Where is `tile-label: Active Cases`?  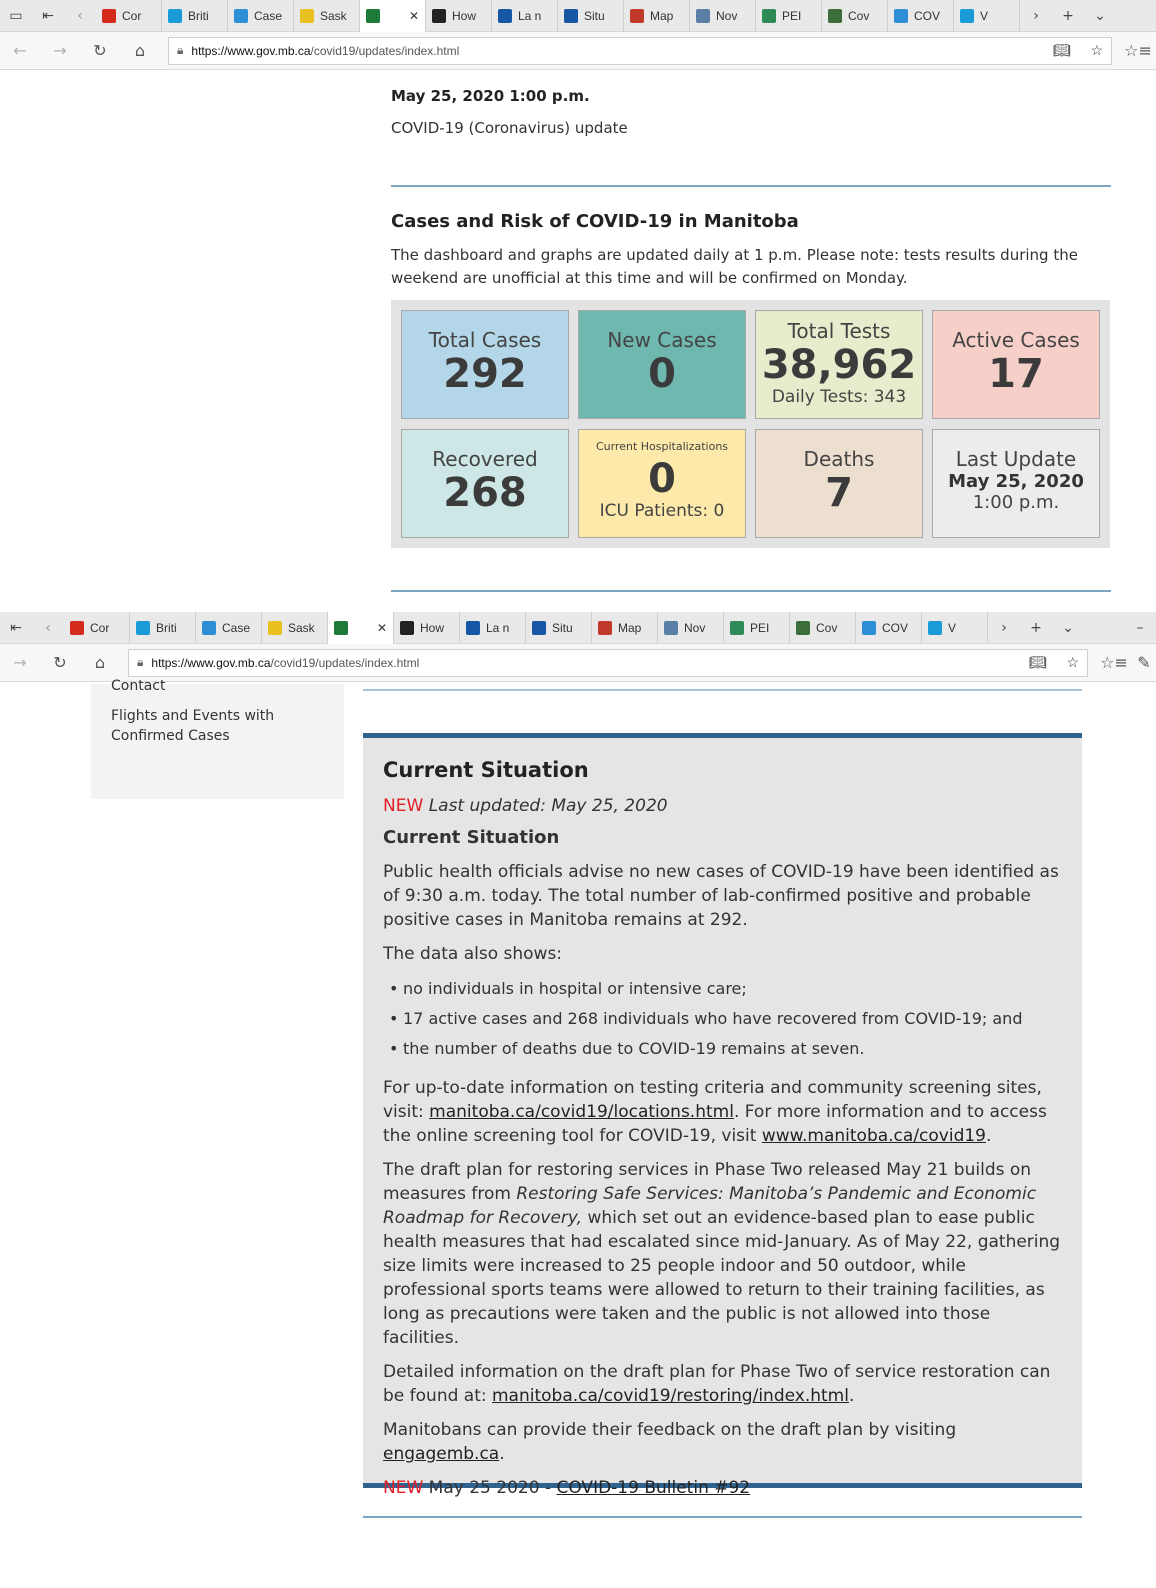
tile-label: Active Cases is located at coordinates (1016, 340).